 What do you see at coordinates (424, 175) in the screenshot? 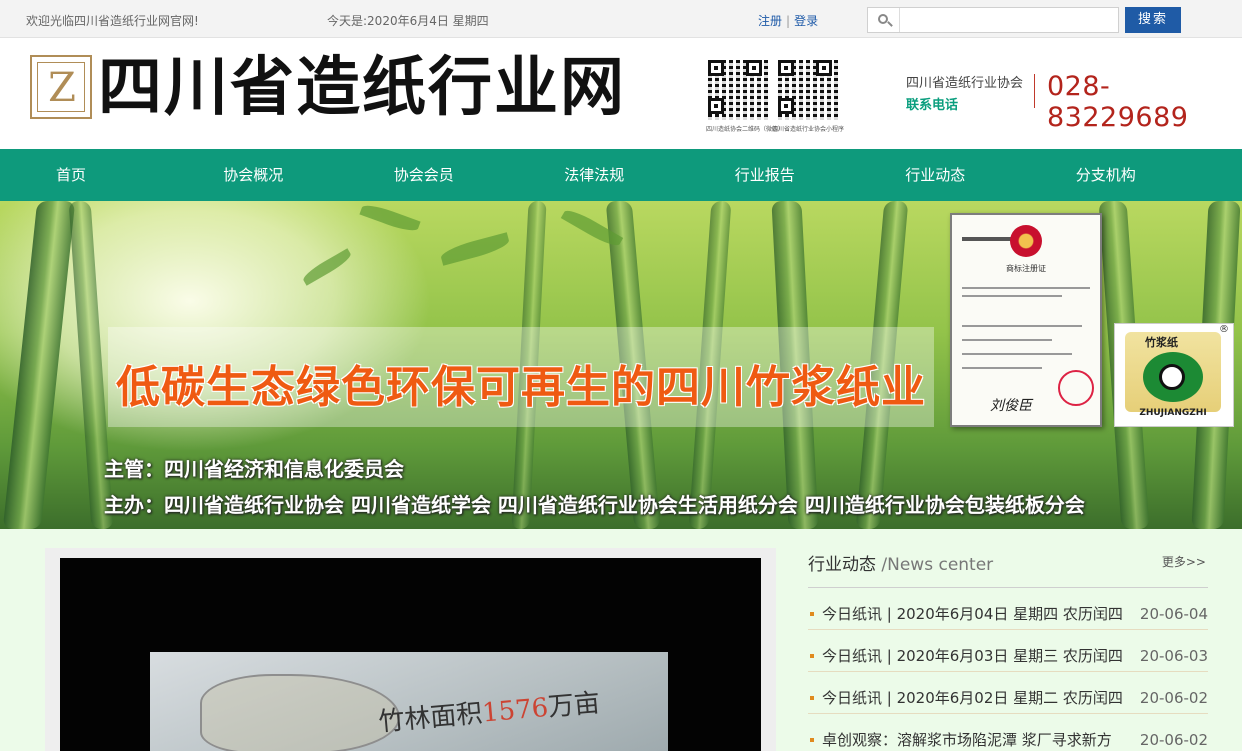
I see `nav-item-members: 协会会员` at bounding box center [424, 175].